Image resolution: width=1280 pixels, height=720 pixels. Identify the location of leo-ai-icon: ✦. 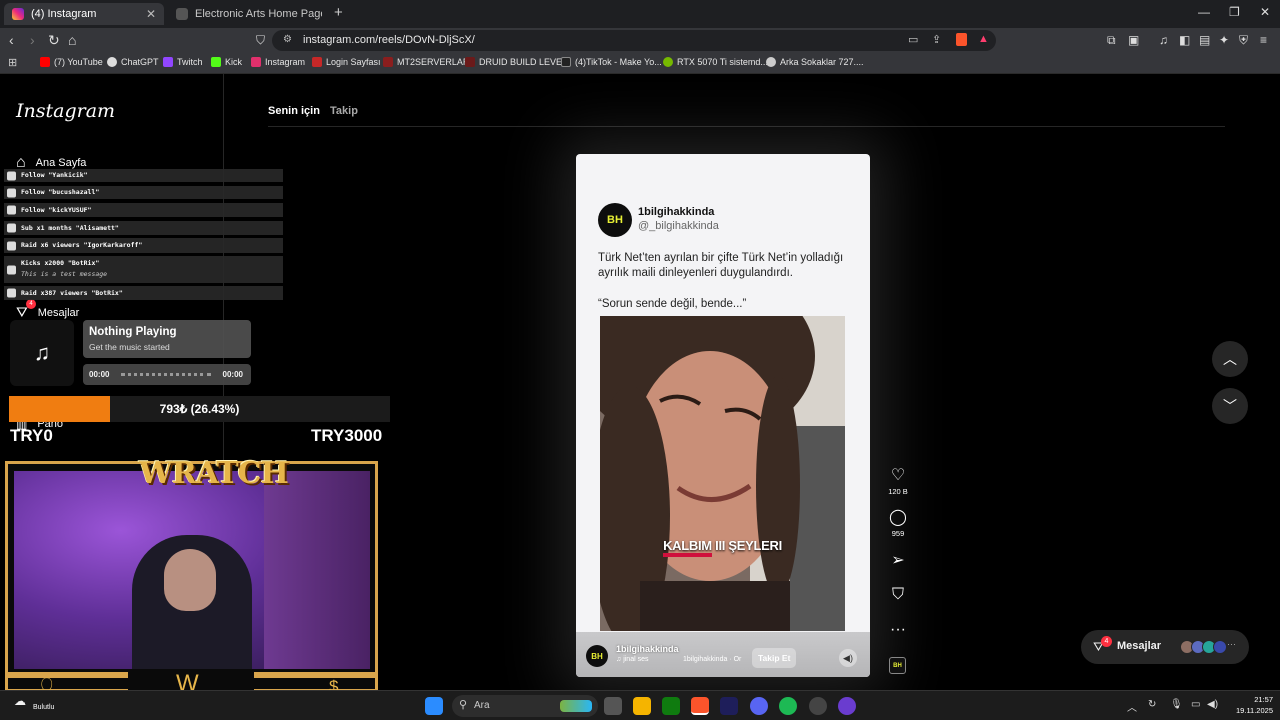
(1224, 40).